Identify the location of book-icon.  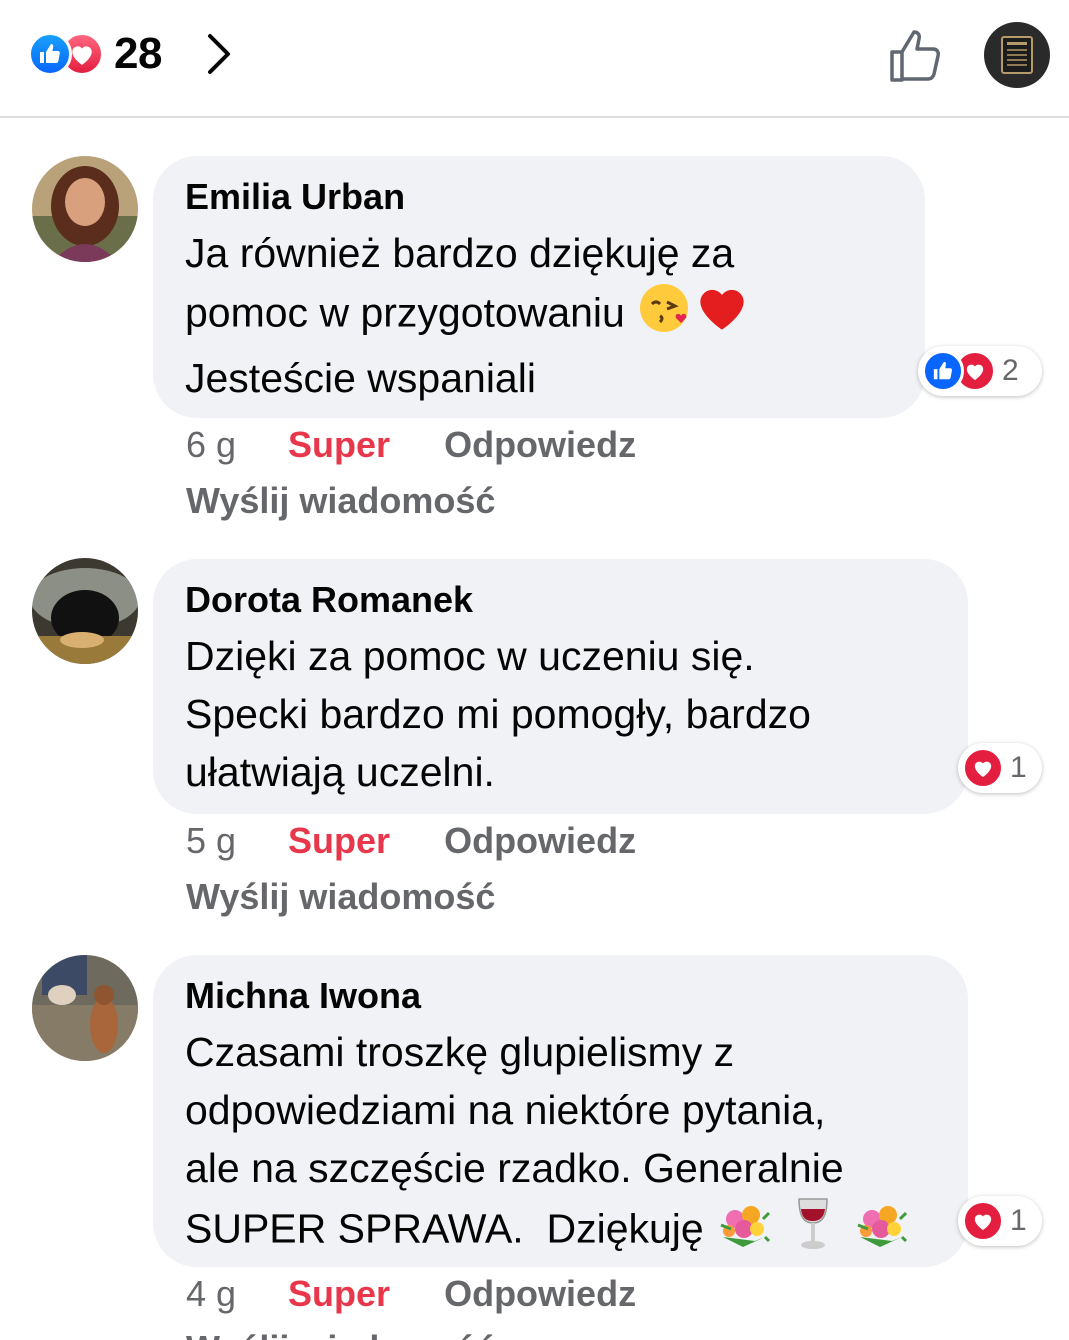
(1017, 55).